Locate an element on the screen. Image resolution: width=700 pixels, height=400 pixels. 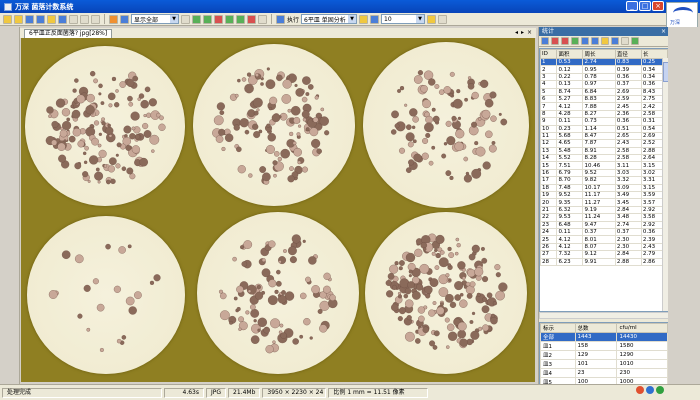
info-icon is located at coordinates (650, 390).